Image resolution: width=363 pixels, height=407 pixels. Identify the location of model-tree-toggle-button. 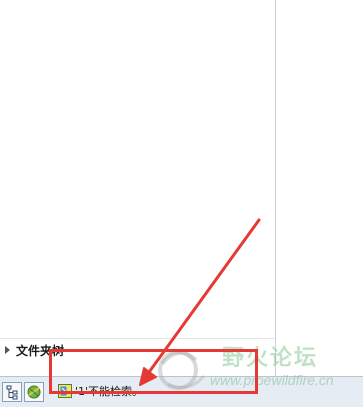
(12, 392).